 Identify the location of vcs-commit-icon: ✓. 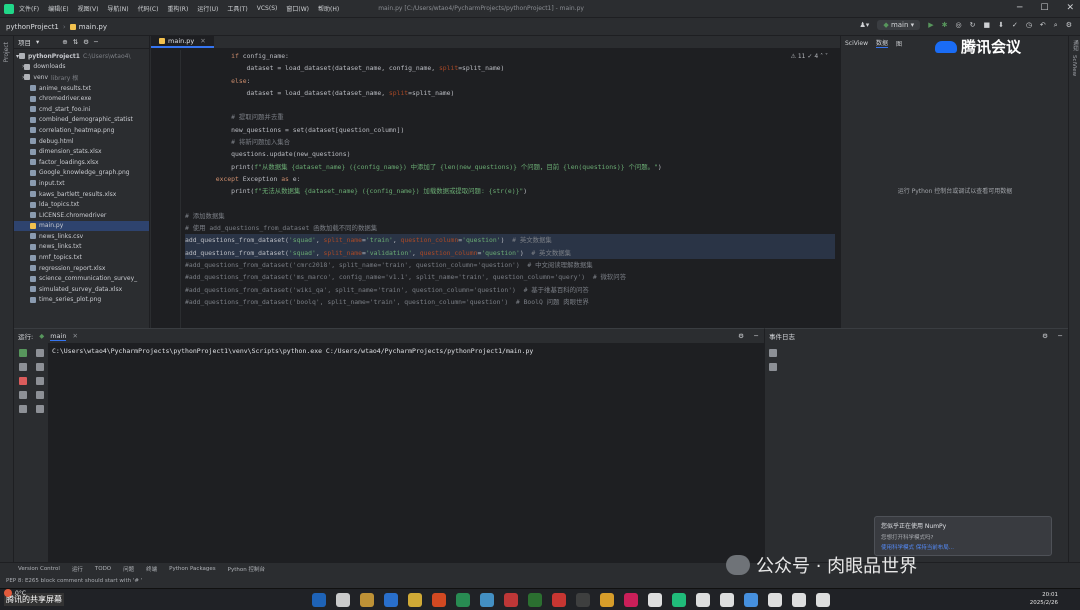
(1015, 25).